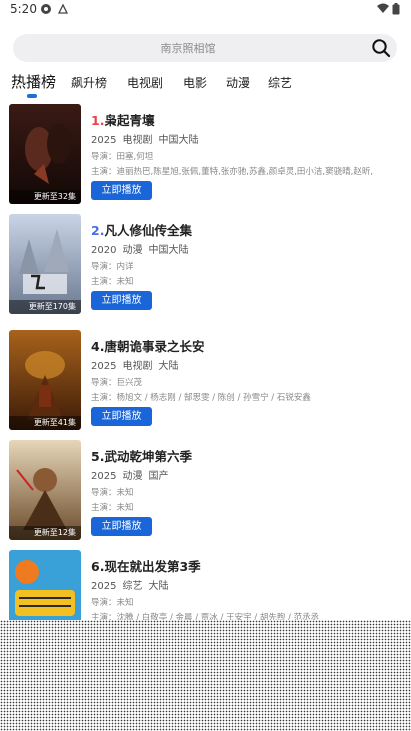  What do you see at coordinates (205, 10) in the screenshot?
I see `status-bar: 5:20` at bounding box center [205, 10].